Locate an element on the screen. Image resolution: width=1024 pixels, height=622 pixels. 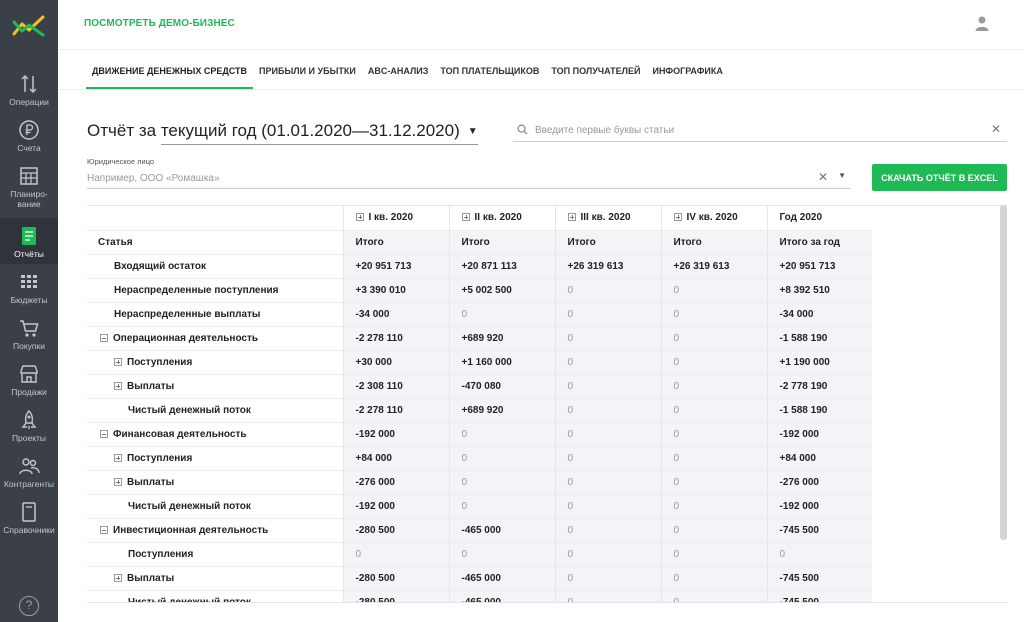
row-value-cell: -276 000 is located at coordinates (395, 482).